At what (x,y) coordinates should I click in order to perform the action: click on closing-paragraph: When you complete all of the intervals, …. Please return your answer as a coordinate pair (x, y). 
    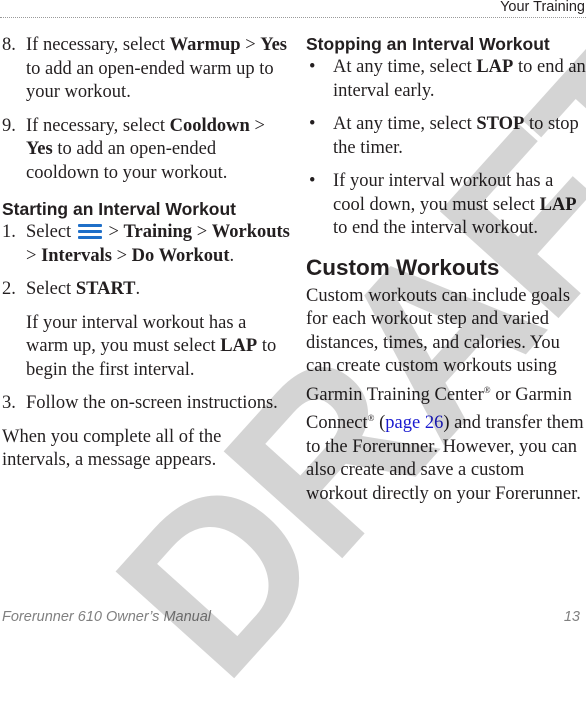
    Looking at the image, I should click on (112, 448).